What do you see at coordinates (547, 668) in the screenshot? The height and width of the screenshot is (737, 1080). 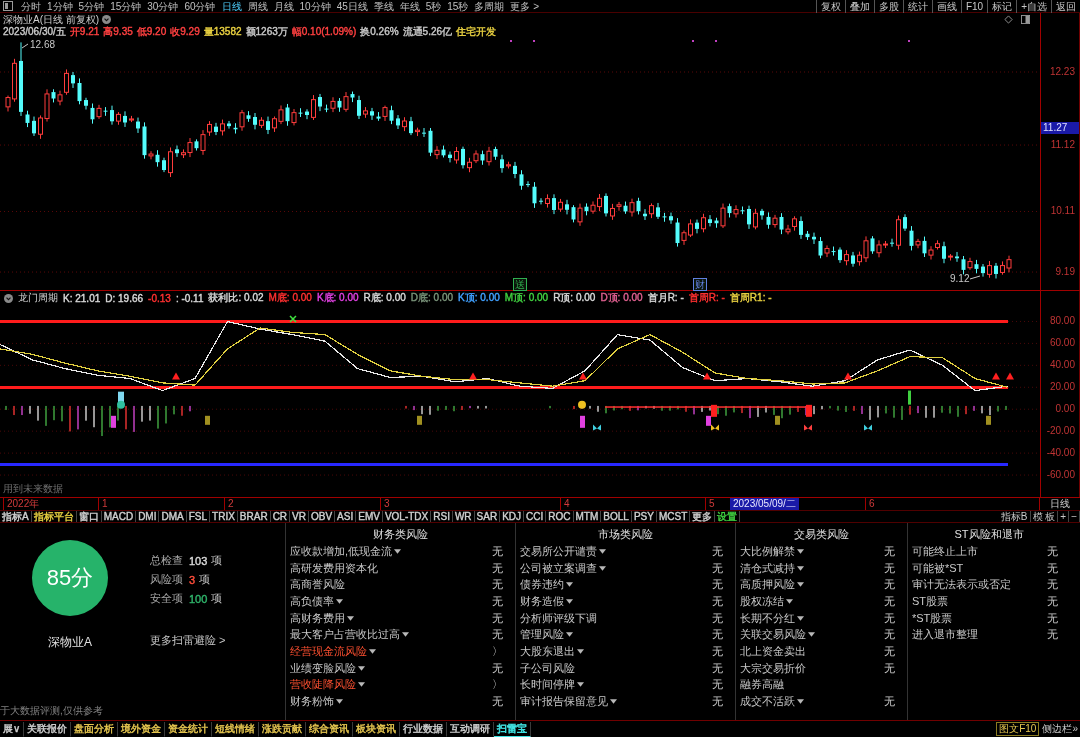 I see `risk-item: 子公司风险` at bounding box center [547, 668].